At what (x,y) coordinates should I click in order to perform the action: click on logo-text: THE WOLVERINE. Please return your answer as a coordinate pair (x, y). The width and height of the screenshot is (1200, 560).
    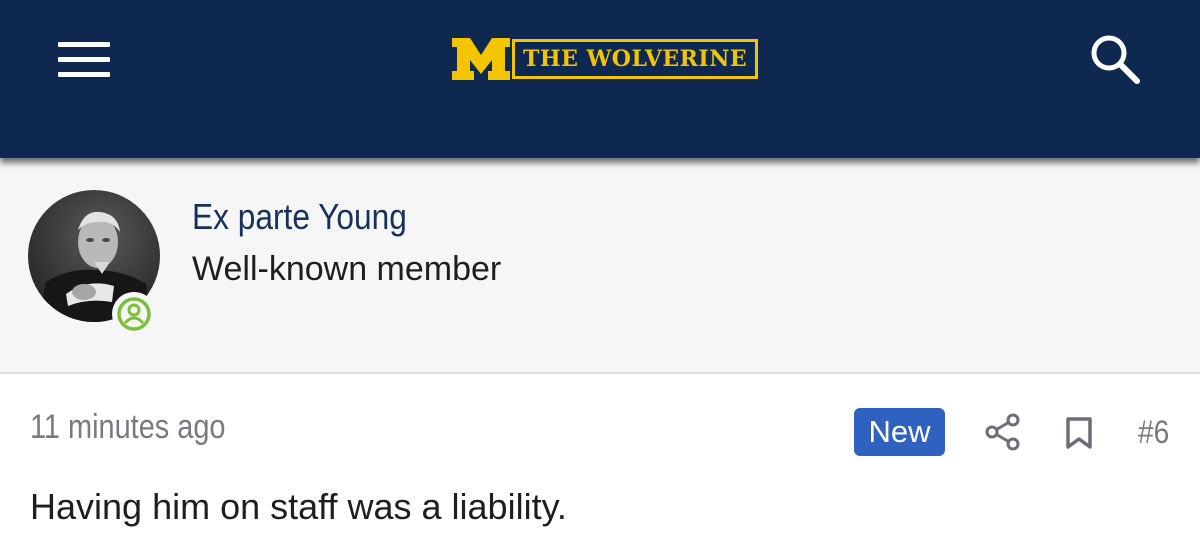
    Looking at the image, I should click on (635, 59).